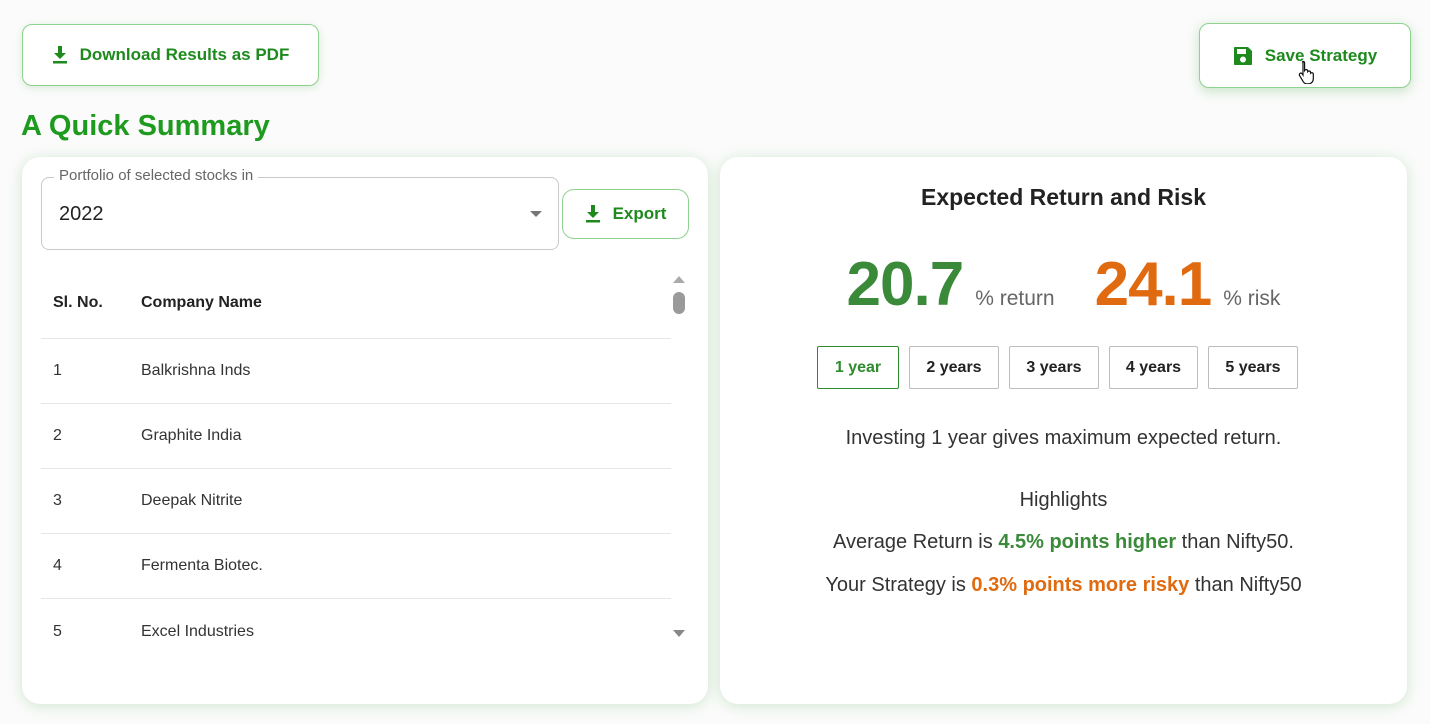 The height and width of the screenshot is (724, 1430). I want to click on dropdown-arrow-icon, so click(536, 214).